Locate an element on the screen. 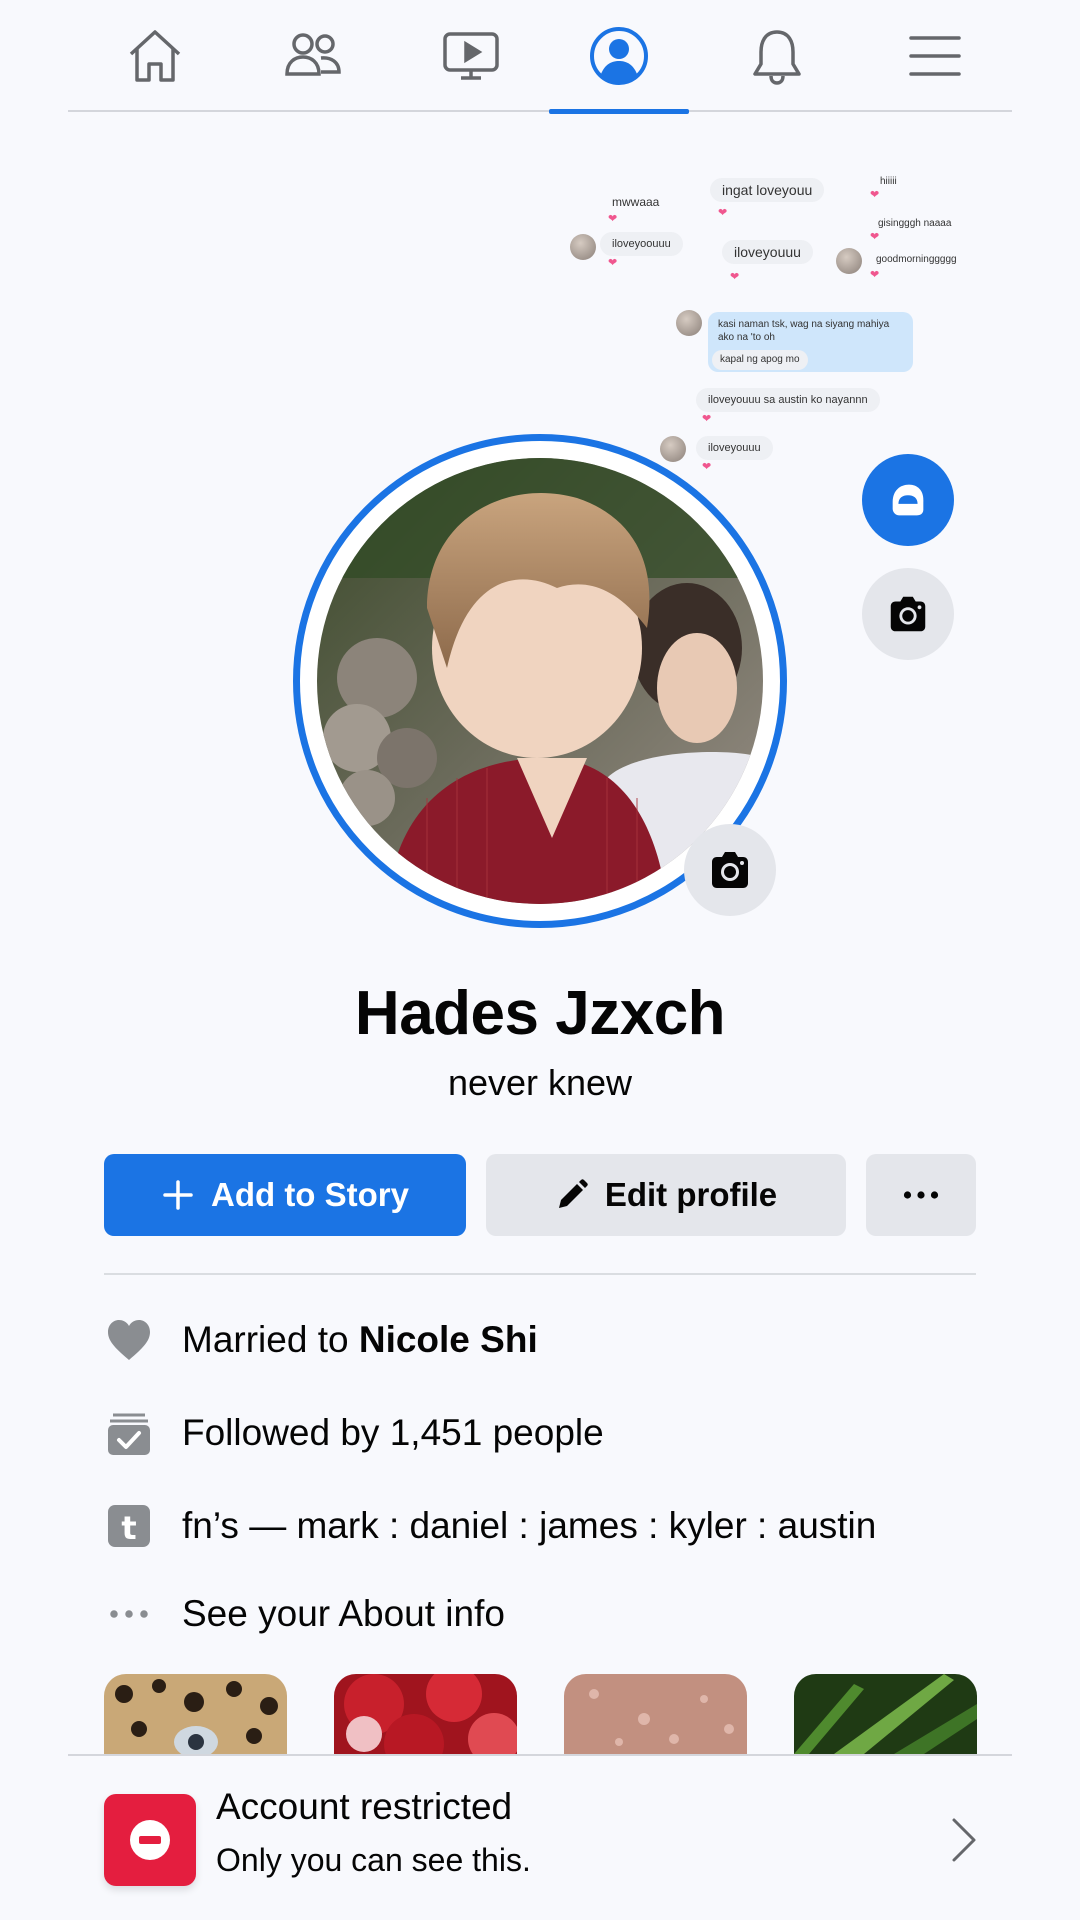  chat-message: gisingggh naaaa is located at coordinates (915, 223).